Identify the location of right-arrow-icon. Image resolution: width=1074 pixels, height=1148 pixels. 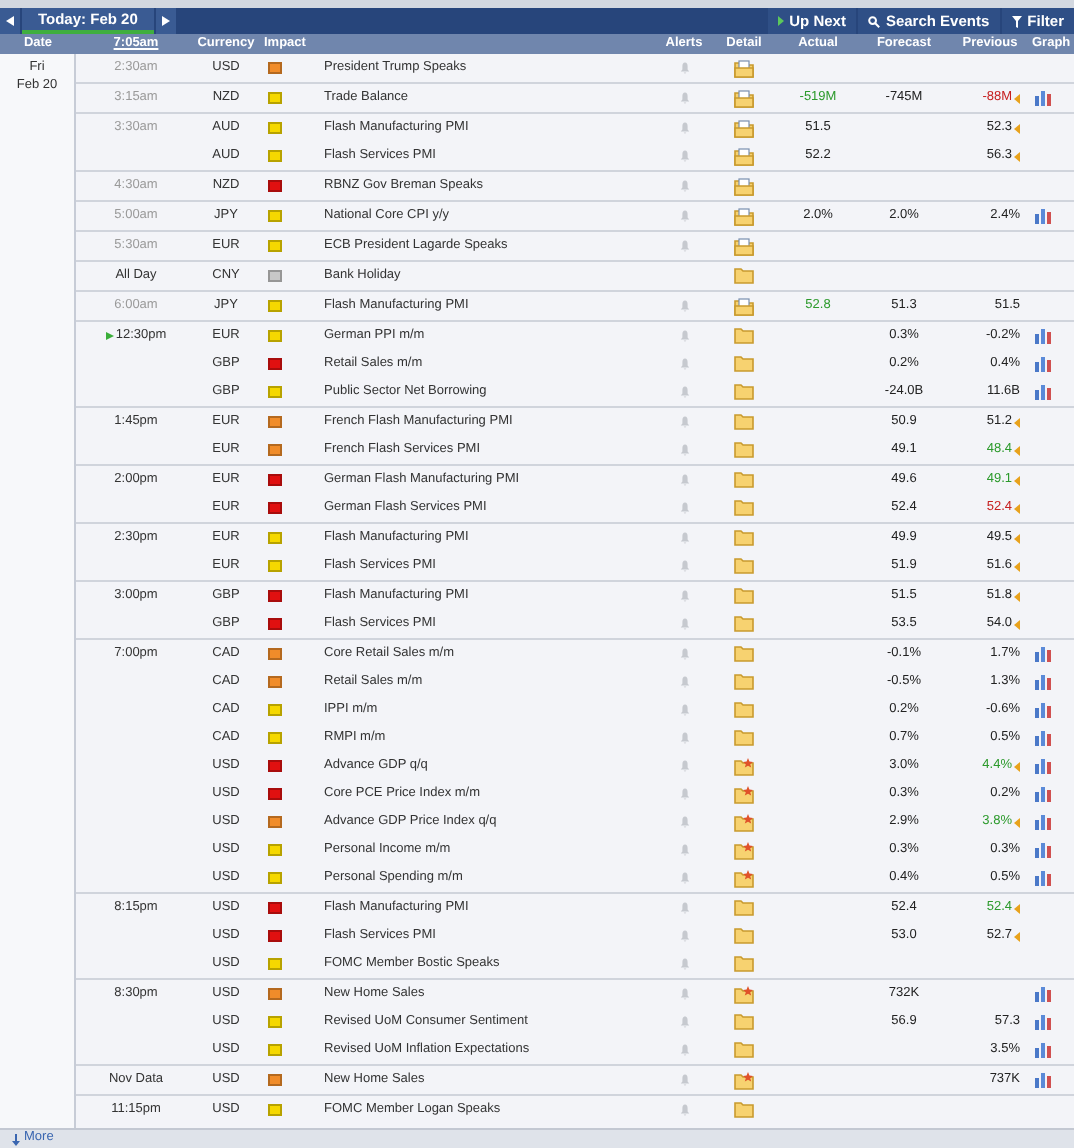
(165, 21).